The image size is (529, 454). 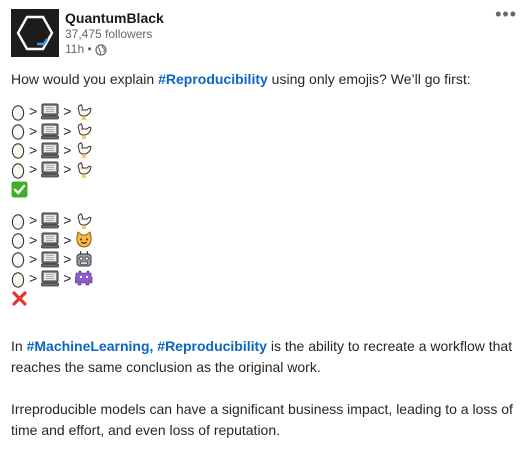 I want to click on hashtag-machinelearning: #MachineLearning, so click(x=88, y=346).